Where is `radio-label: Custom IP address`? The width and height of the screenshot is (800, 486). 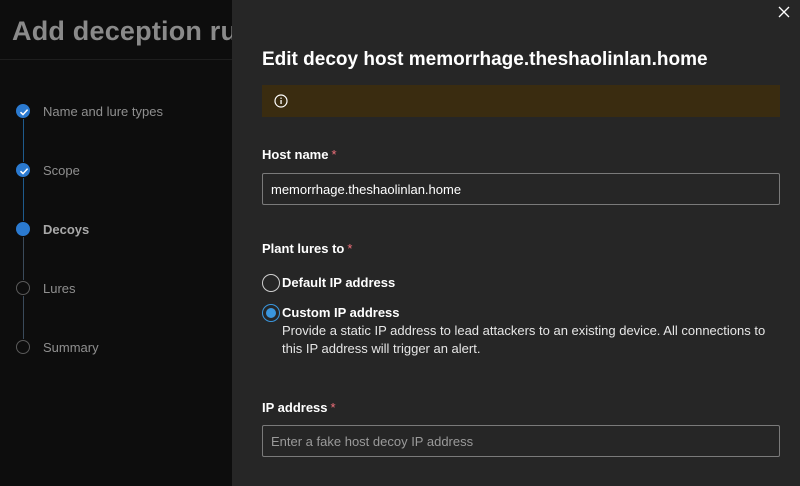 radio-label: Custom IP address is located at coordinates (341, 312).